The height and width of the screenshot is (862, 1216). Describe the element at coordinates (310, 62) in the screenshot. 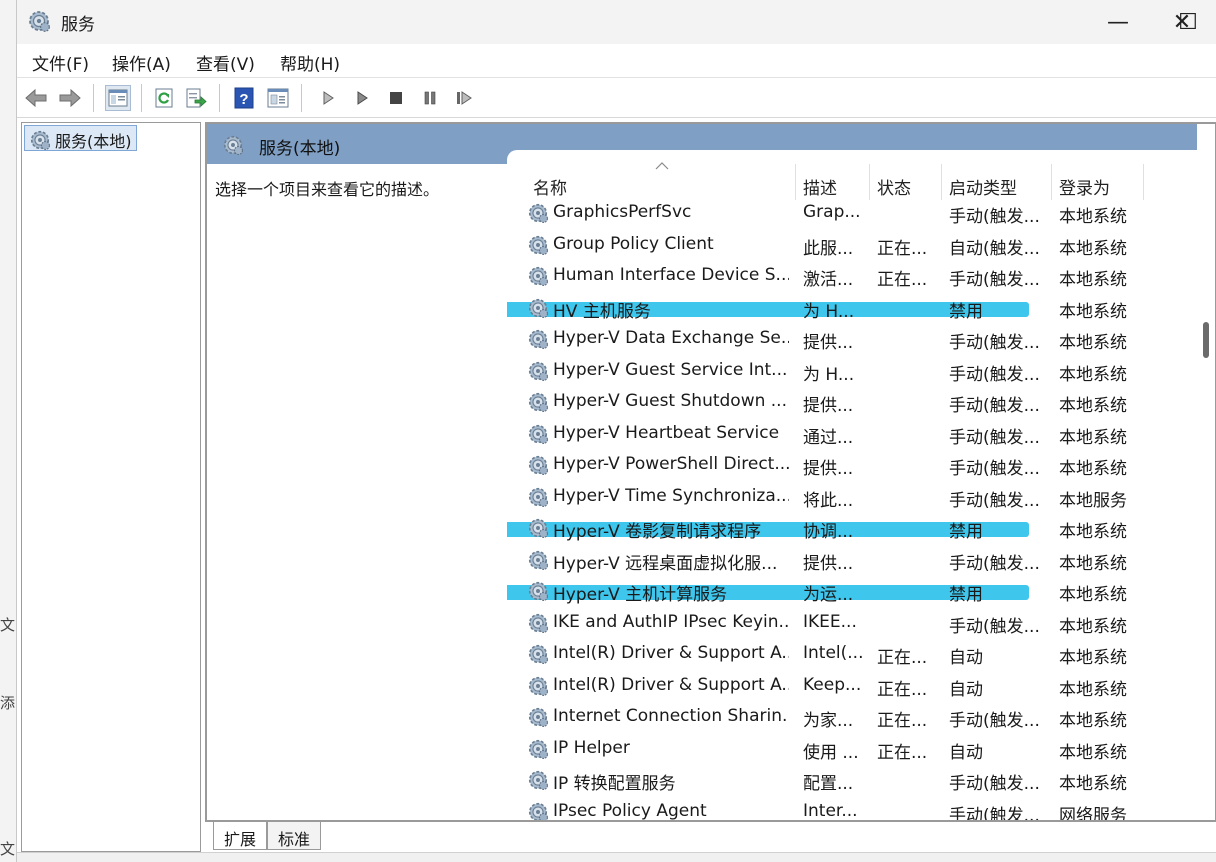

I see `menu-help: 帮助(H)` at that location.